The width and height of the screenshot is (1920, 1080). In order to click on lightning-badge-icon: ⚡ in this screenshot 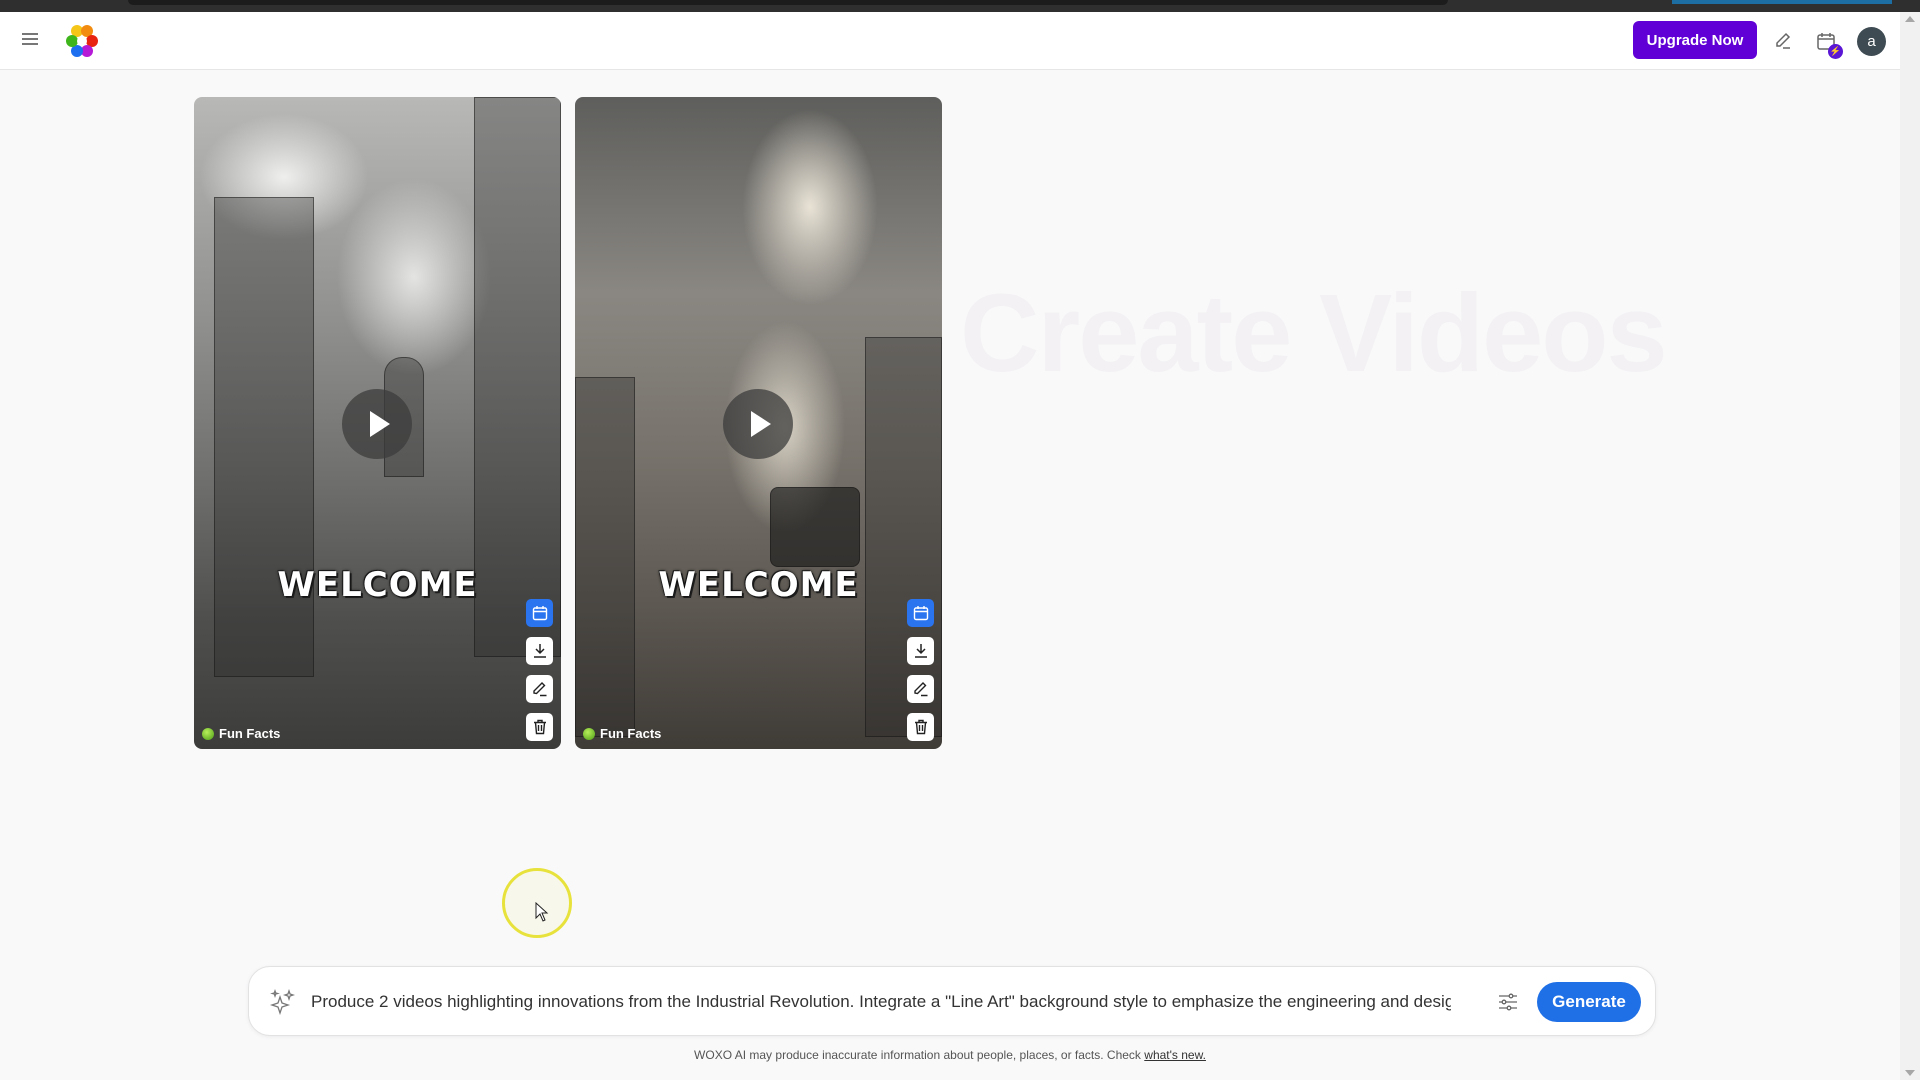, I will do `click(1835, 51)`.